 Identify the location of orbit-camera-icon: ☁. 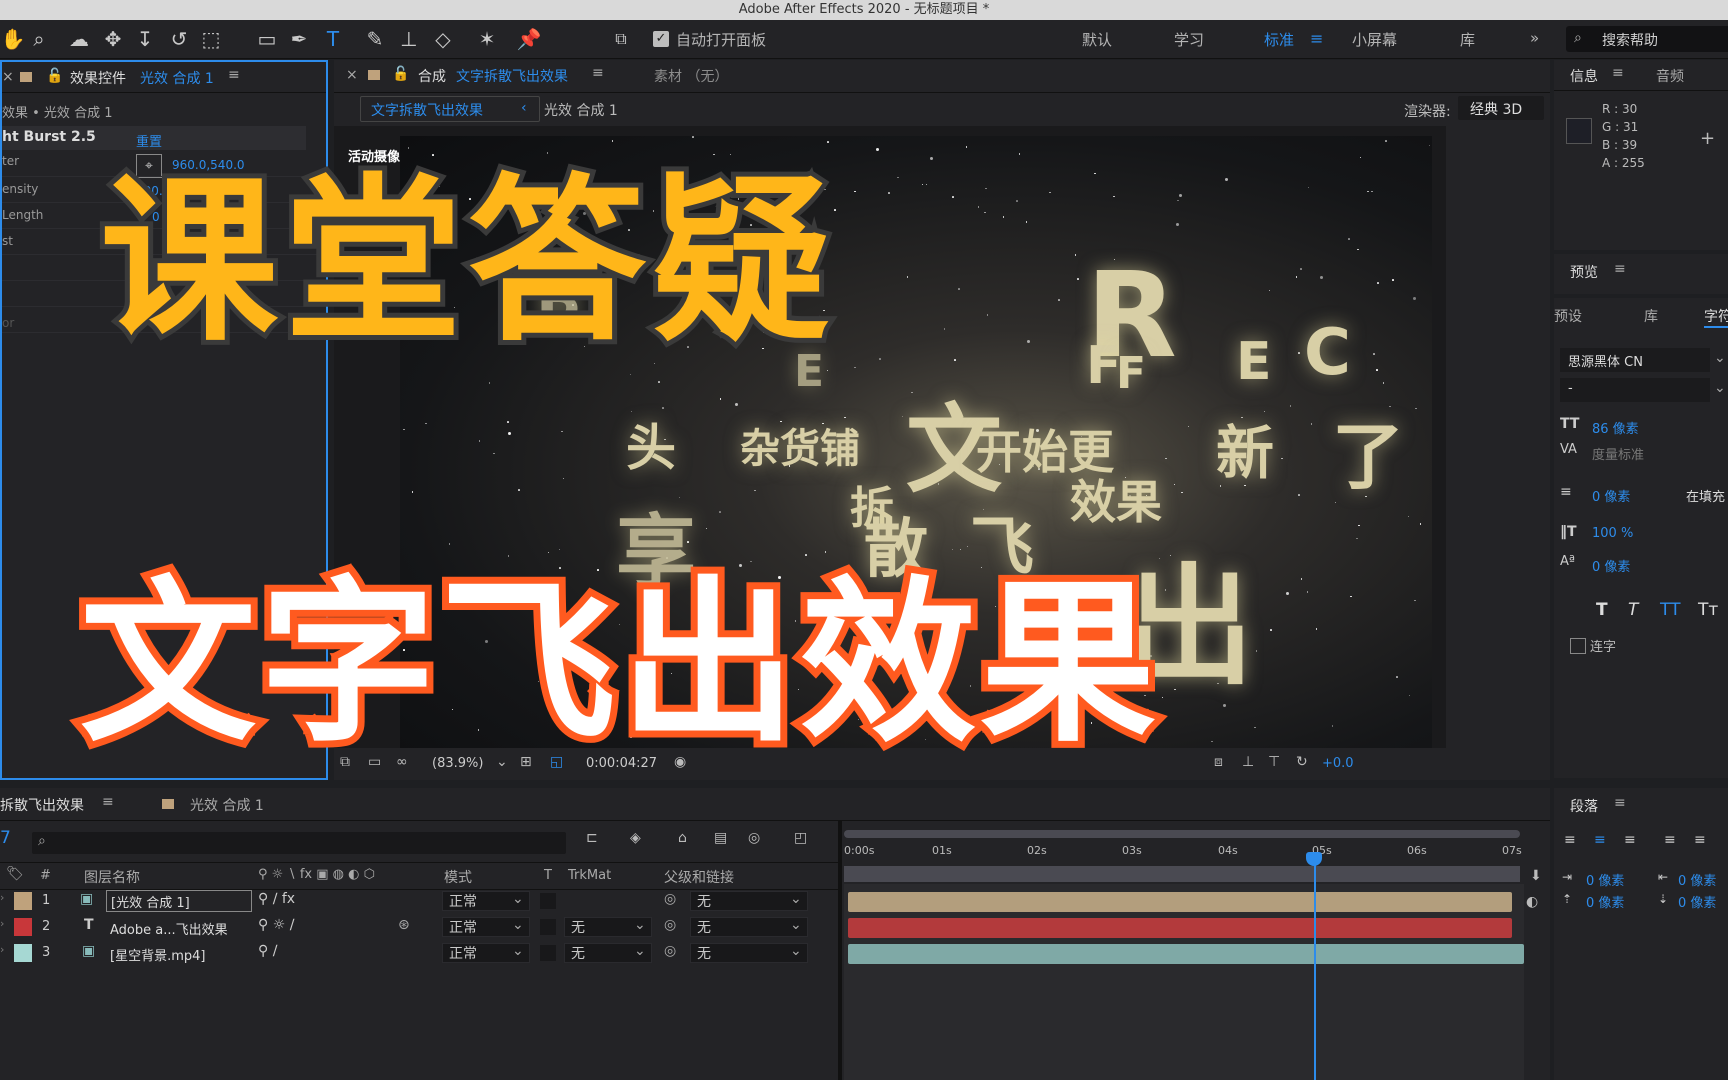
(79, 39).